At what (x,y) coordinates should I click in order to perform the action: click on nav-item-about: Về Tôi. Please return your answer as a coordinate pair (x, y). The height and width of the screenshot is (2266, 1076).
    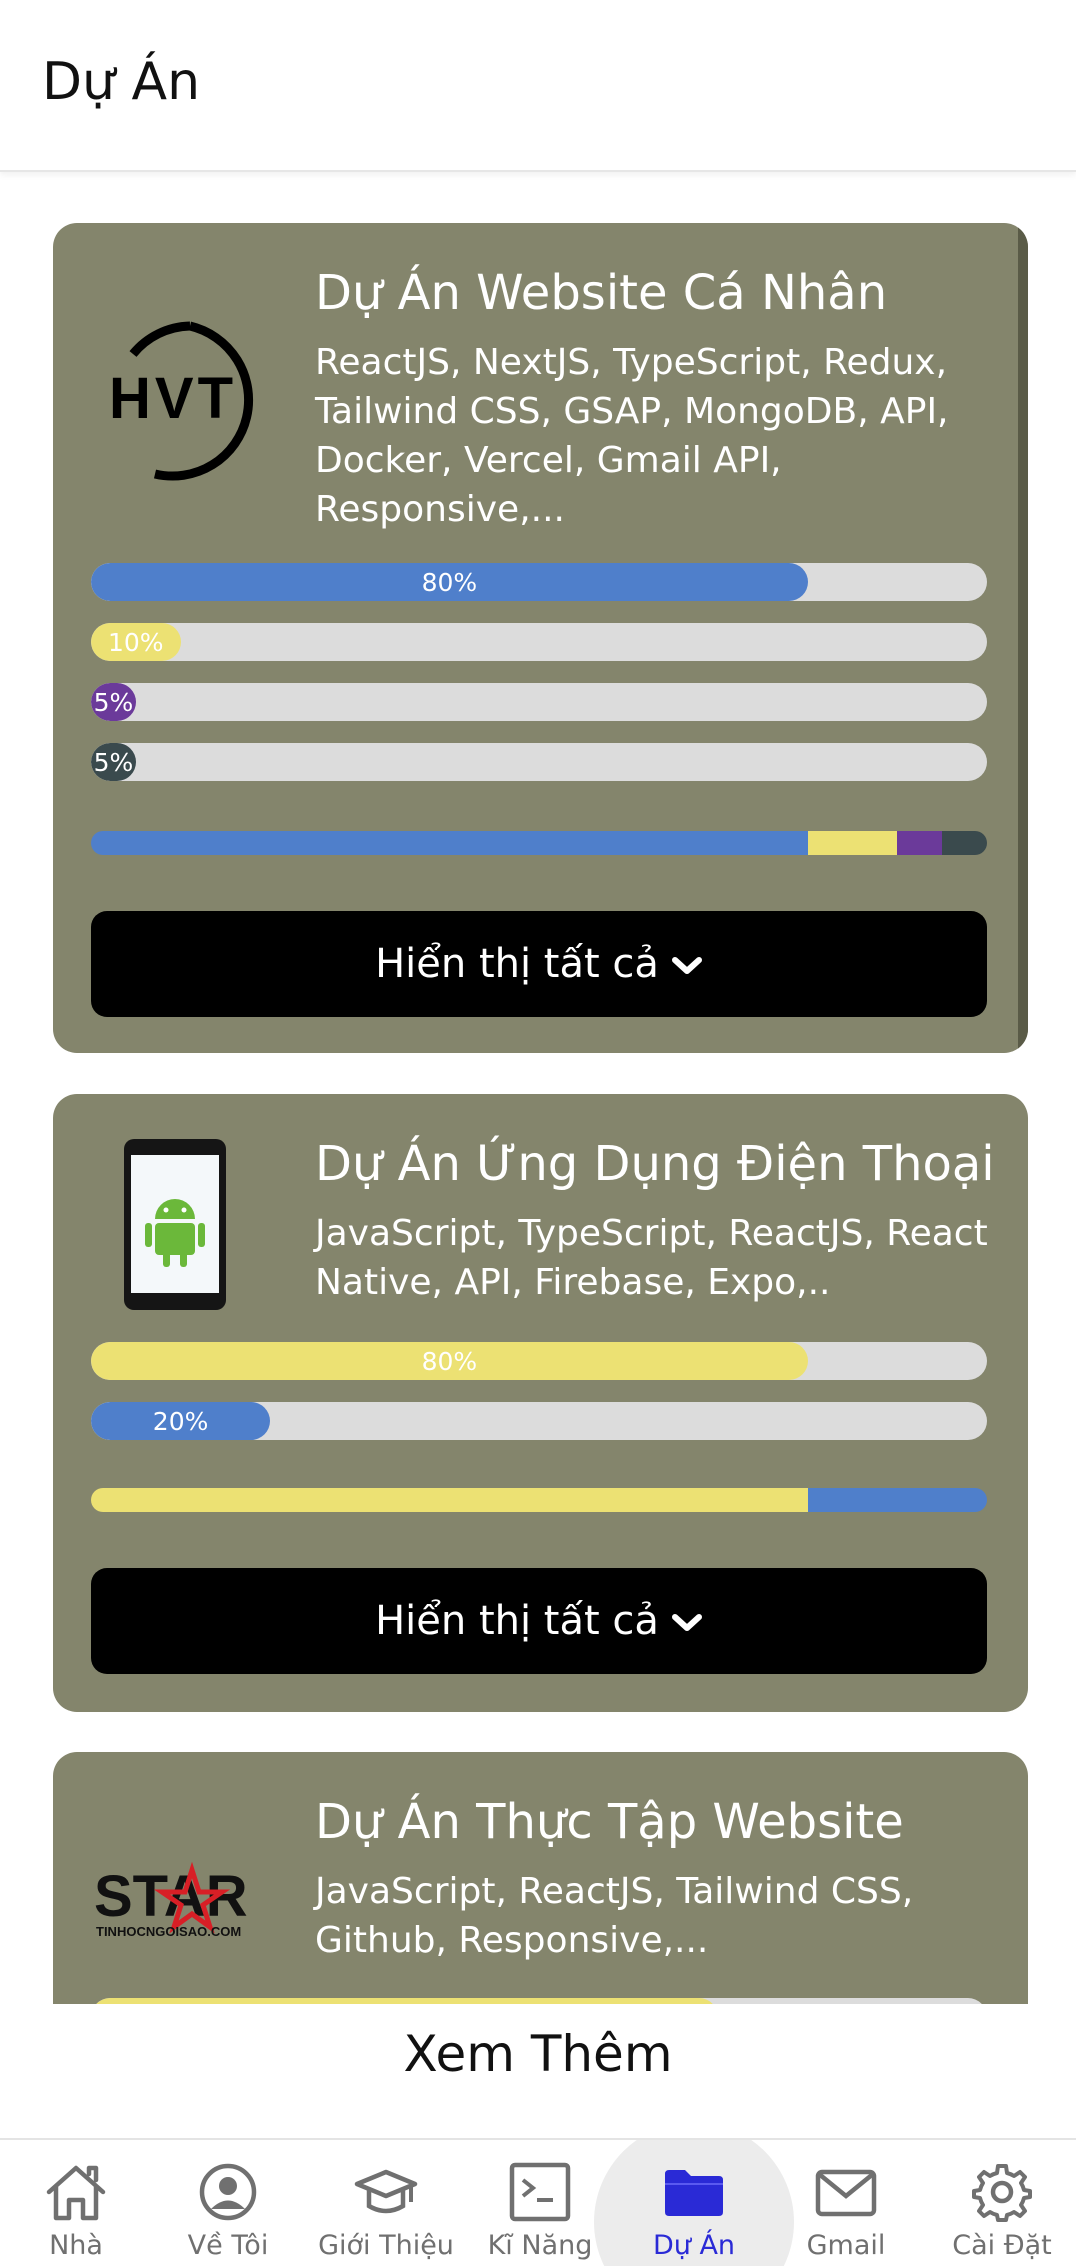
    Looking at the image, I should click on (228, 2203).